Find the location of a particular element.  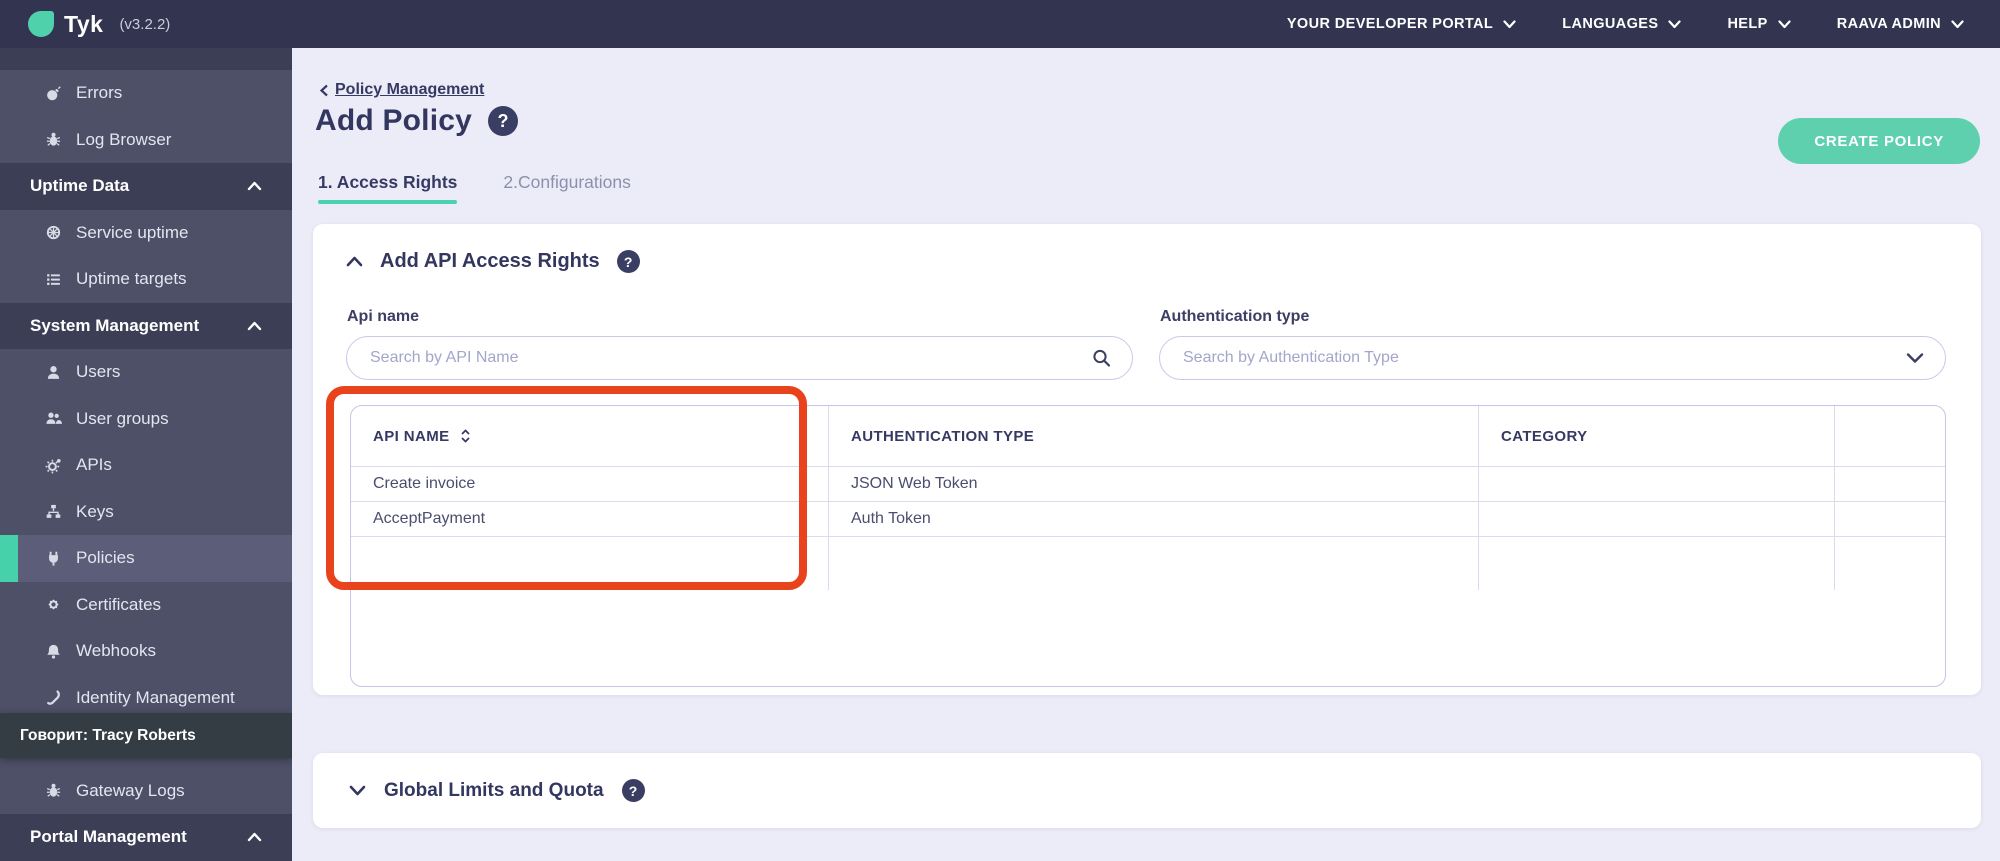

chevron-left-icon is located at coordinates (323, 90).